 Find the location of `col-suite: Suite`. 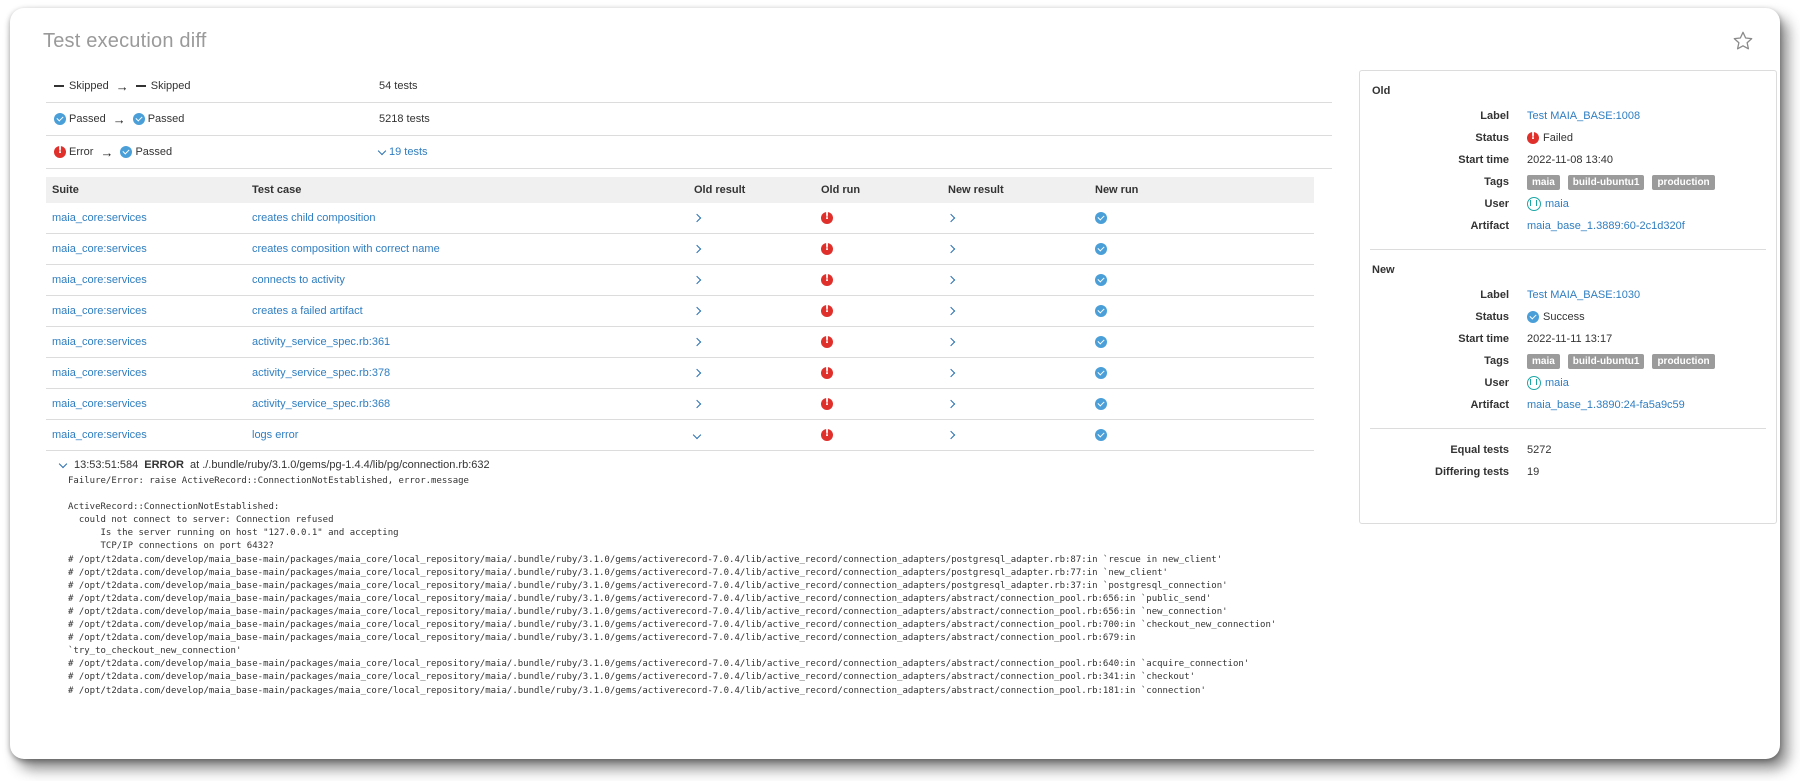

col-suite: Suite is located at coordinates (146, 190).